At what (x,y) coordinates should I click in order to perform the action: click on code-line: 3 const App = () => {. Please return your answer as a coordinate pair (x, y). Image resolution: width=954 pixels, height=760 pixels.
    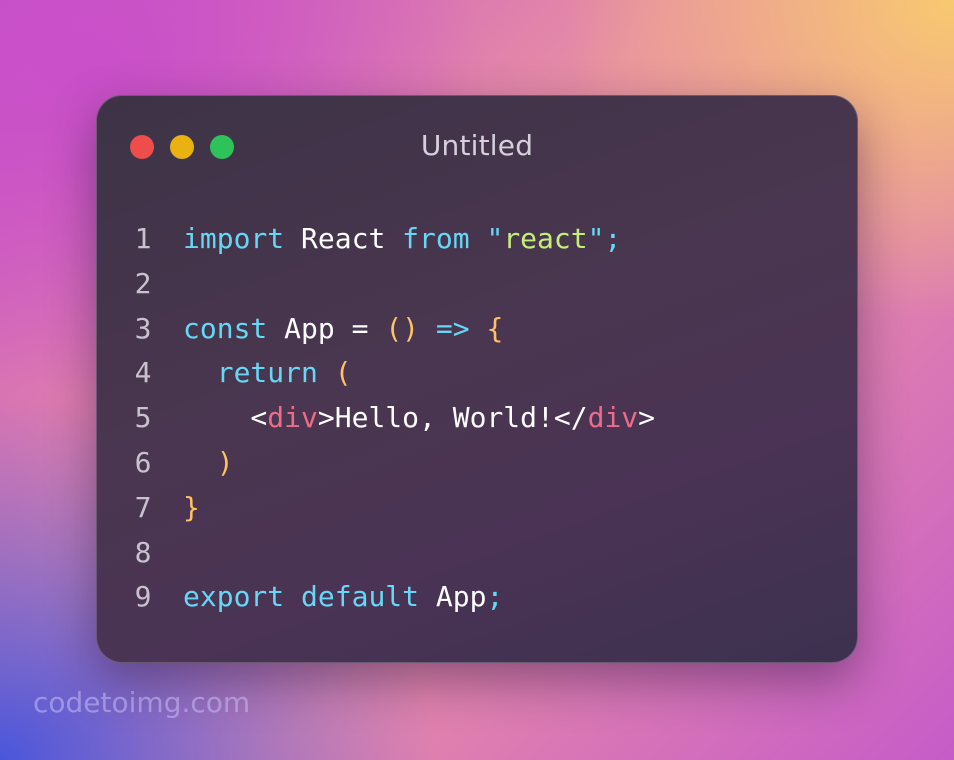
    Looking at the image, I should click on (477, 329).